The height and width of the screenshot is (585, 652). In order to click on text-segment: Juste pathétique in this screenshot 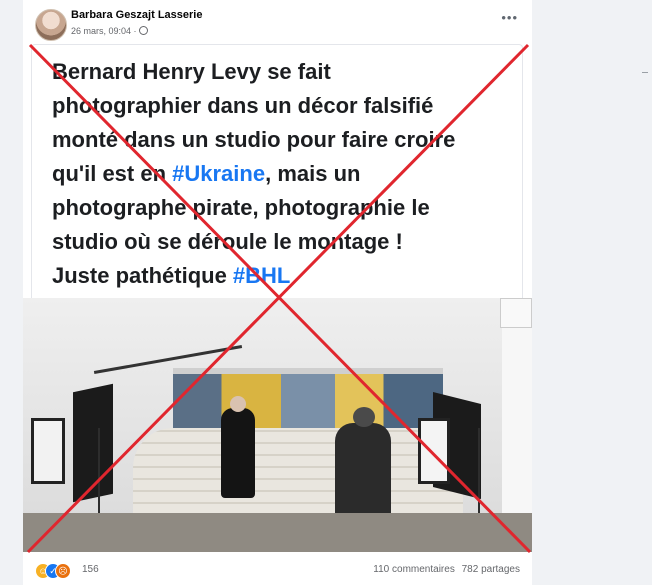, I will do `click(142, 275)`.